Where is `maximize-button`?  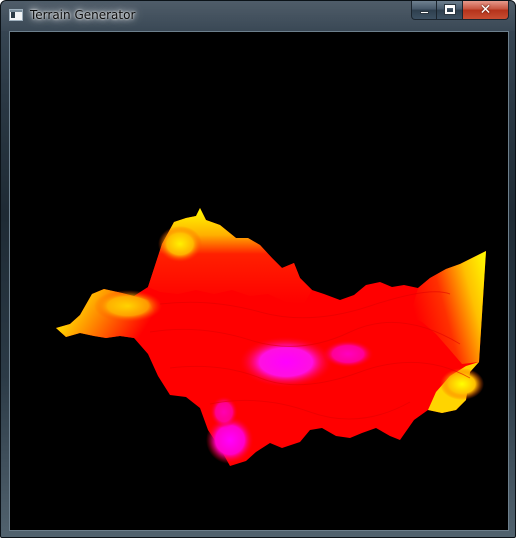
maximize-button is located at coordinates (450, 10).